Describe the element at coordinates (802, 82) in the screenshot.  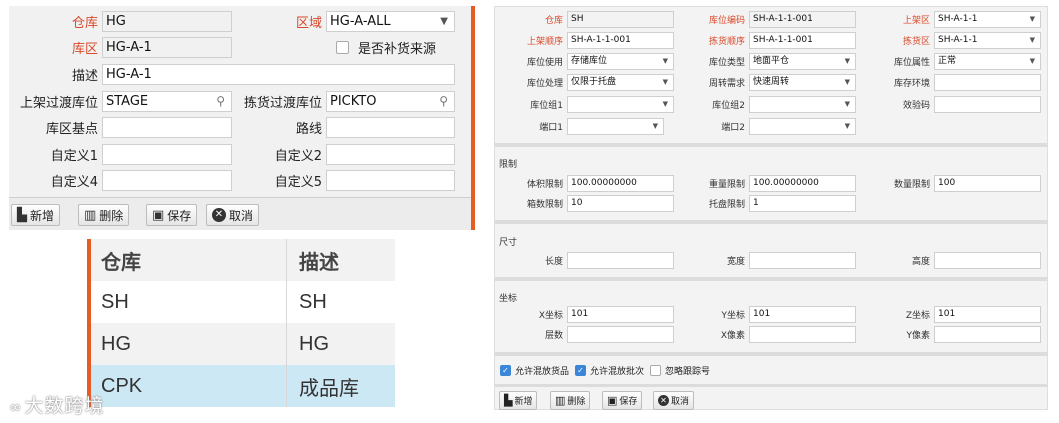
I see `turnover-select: 快速周转 ▼` at that location.